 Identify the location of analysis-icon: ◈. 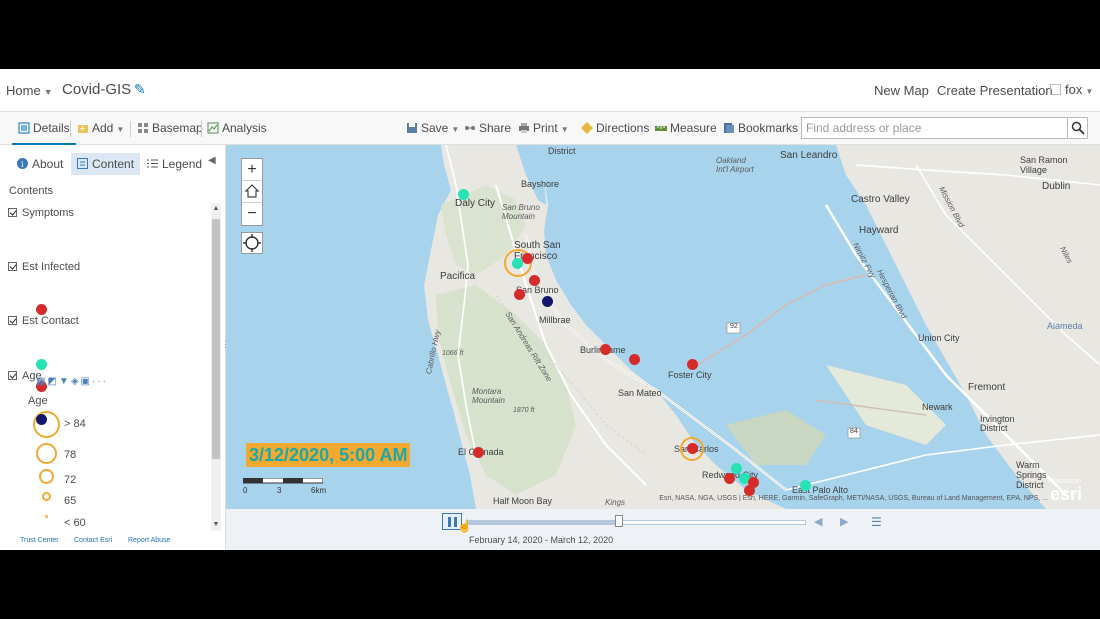
(76, 381).